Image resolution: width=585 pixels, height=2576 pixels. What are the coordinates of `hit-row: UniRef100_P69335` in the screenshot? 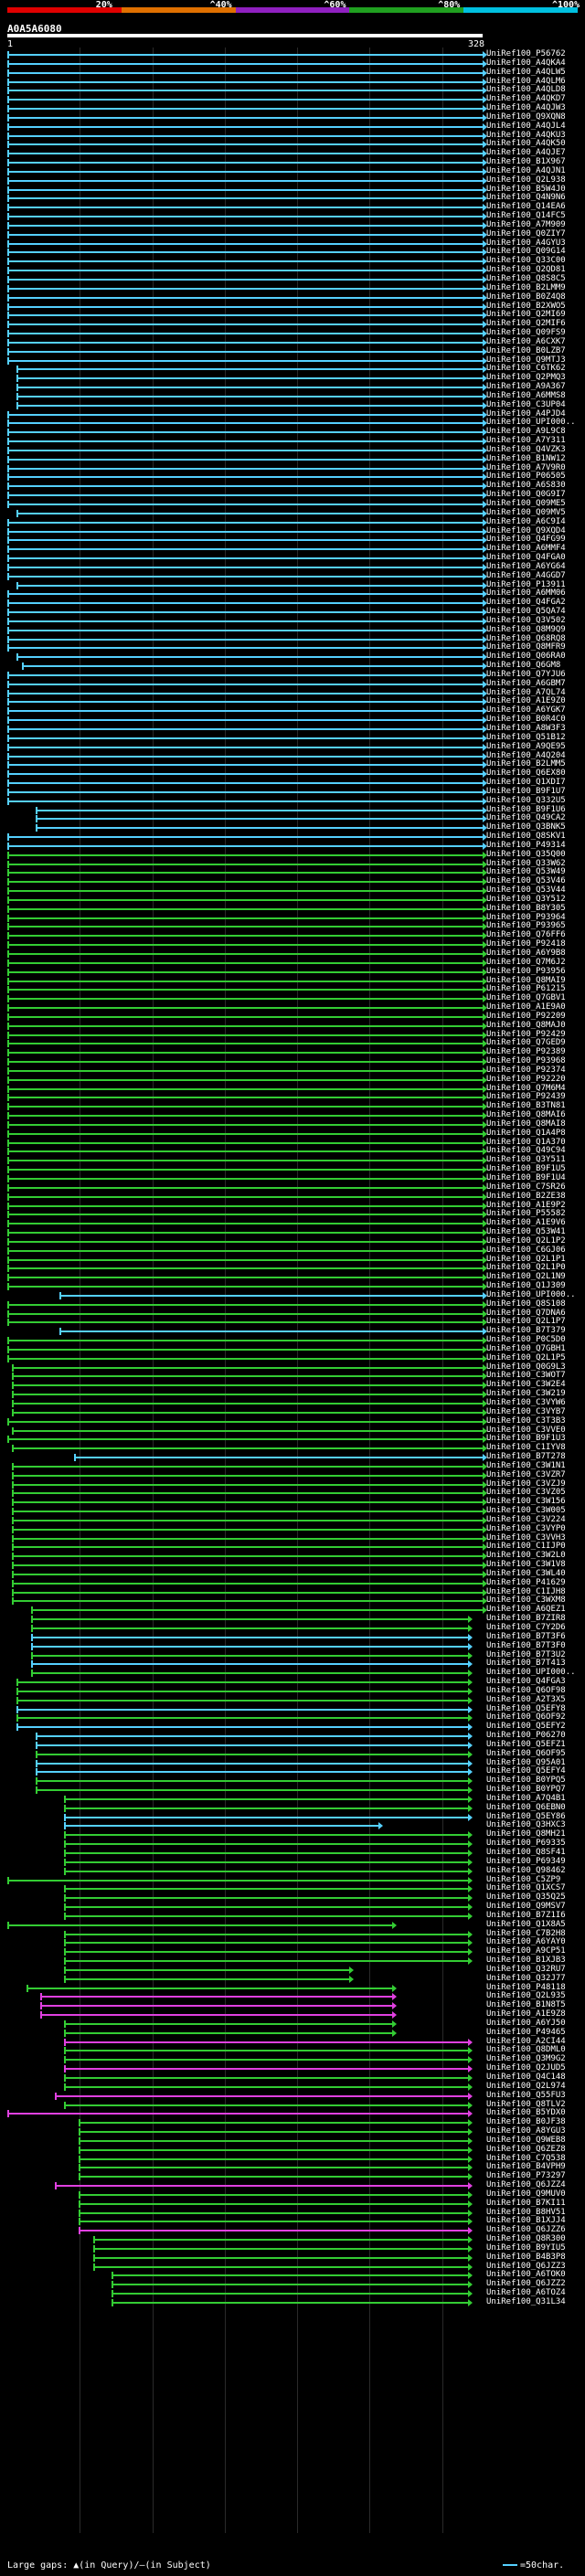 It's located at (293, 1844).